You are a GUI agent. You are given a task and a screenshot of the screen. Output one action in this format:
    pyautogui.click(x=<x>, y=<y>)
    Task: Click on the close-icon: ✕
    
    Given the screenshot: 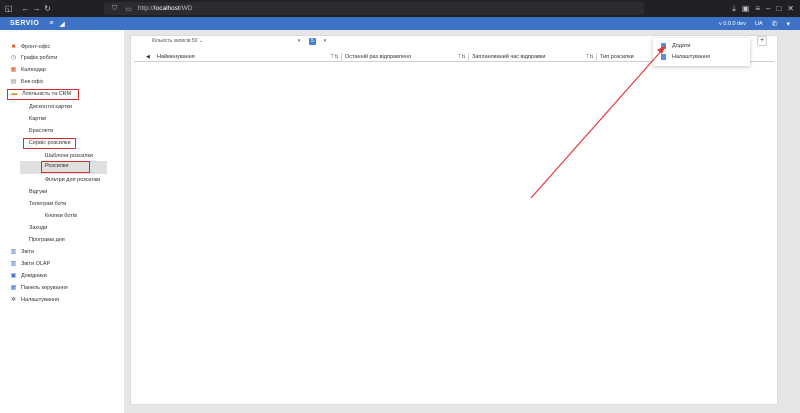 What is the action you would take?
    pyautogui.click(x=790, y=8)
    